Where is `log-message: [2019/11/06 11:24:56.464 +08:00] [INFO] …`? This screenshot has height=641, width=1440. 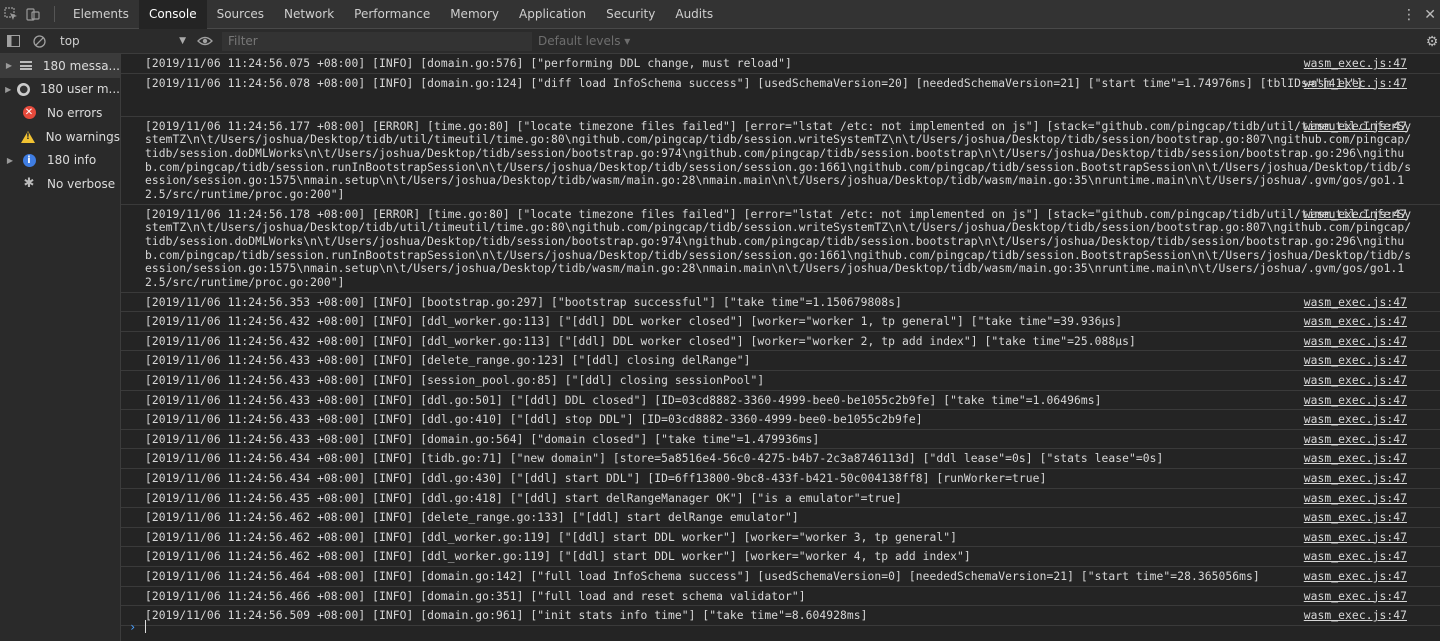 log-message: [2019/11/06 11:24:56.464 +08:00] [INFO] … is located at coordinates (702, 576).